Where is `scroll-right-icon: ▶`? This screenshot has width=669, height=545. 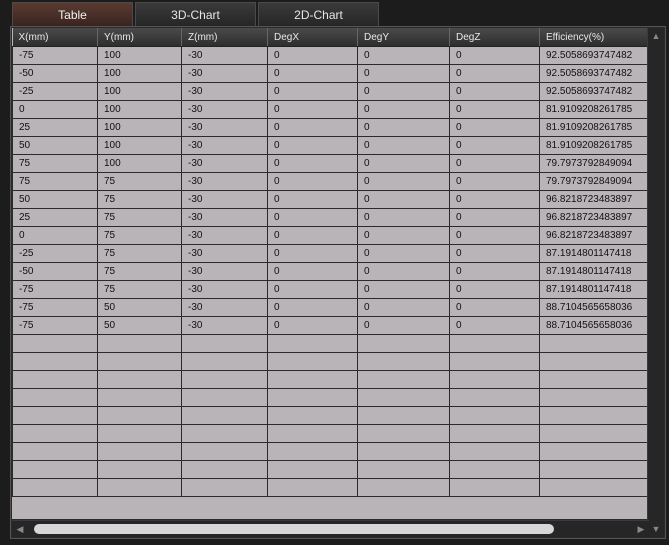 scroll-right-icon: ▶ is located at coordinates (641, 529).